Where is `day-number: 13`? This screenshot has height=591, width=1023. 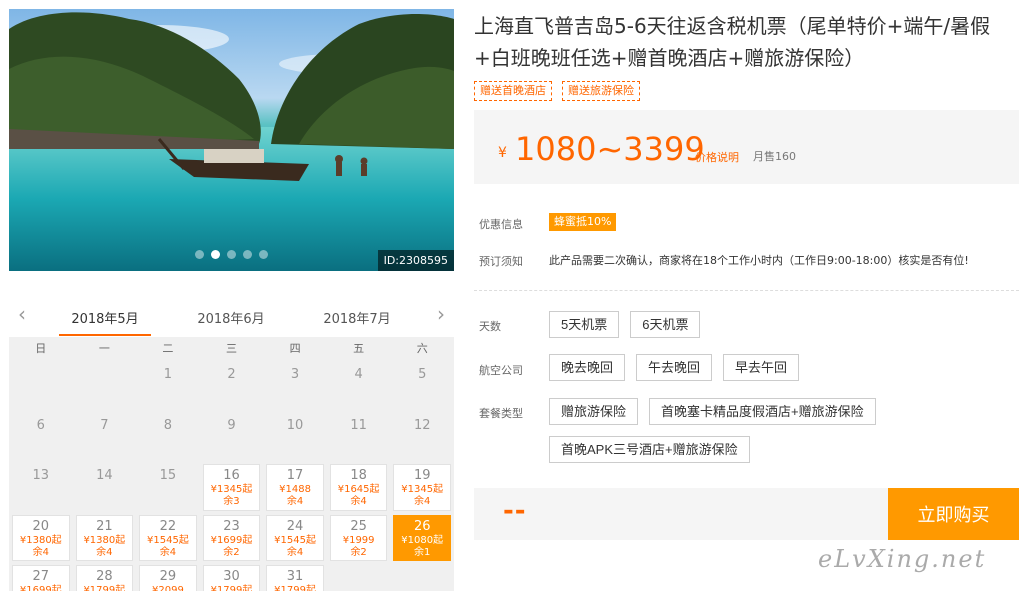 day-number: 13 is located at coordinates (41, 476).